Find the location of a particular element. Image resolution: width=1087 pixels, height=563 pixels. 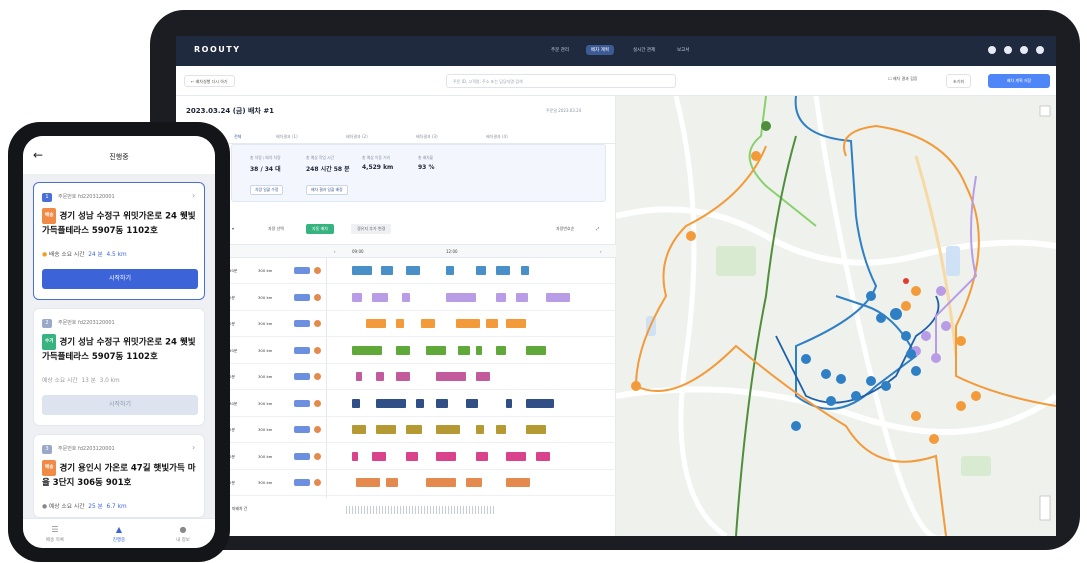

search-input: 주문 ID, 고객명, 주소 또는 담당자명 검색 is located at coordinates (561, 81).